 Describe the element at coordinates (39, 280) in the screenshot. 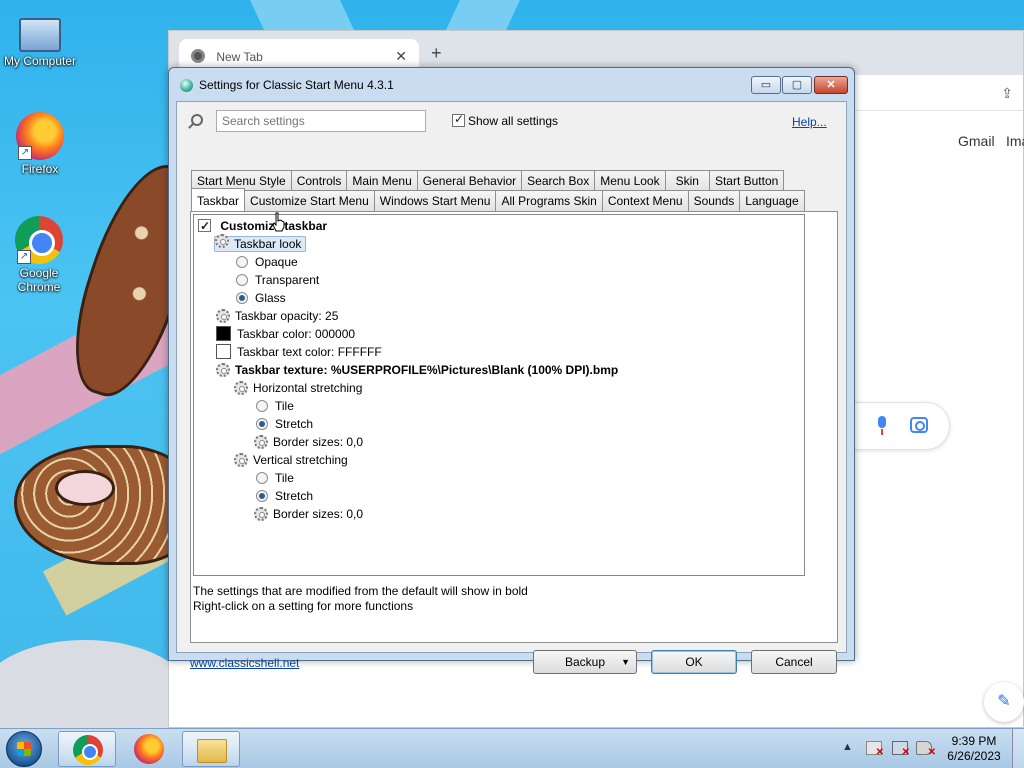

I see `desktop-icon-label: Google Chrome` at that location.